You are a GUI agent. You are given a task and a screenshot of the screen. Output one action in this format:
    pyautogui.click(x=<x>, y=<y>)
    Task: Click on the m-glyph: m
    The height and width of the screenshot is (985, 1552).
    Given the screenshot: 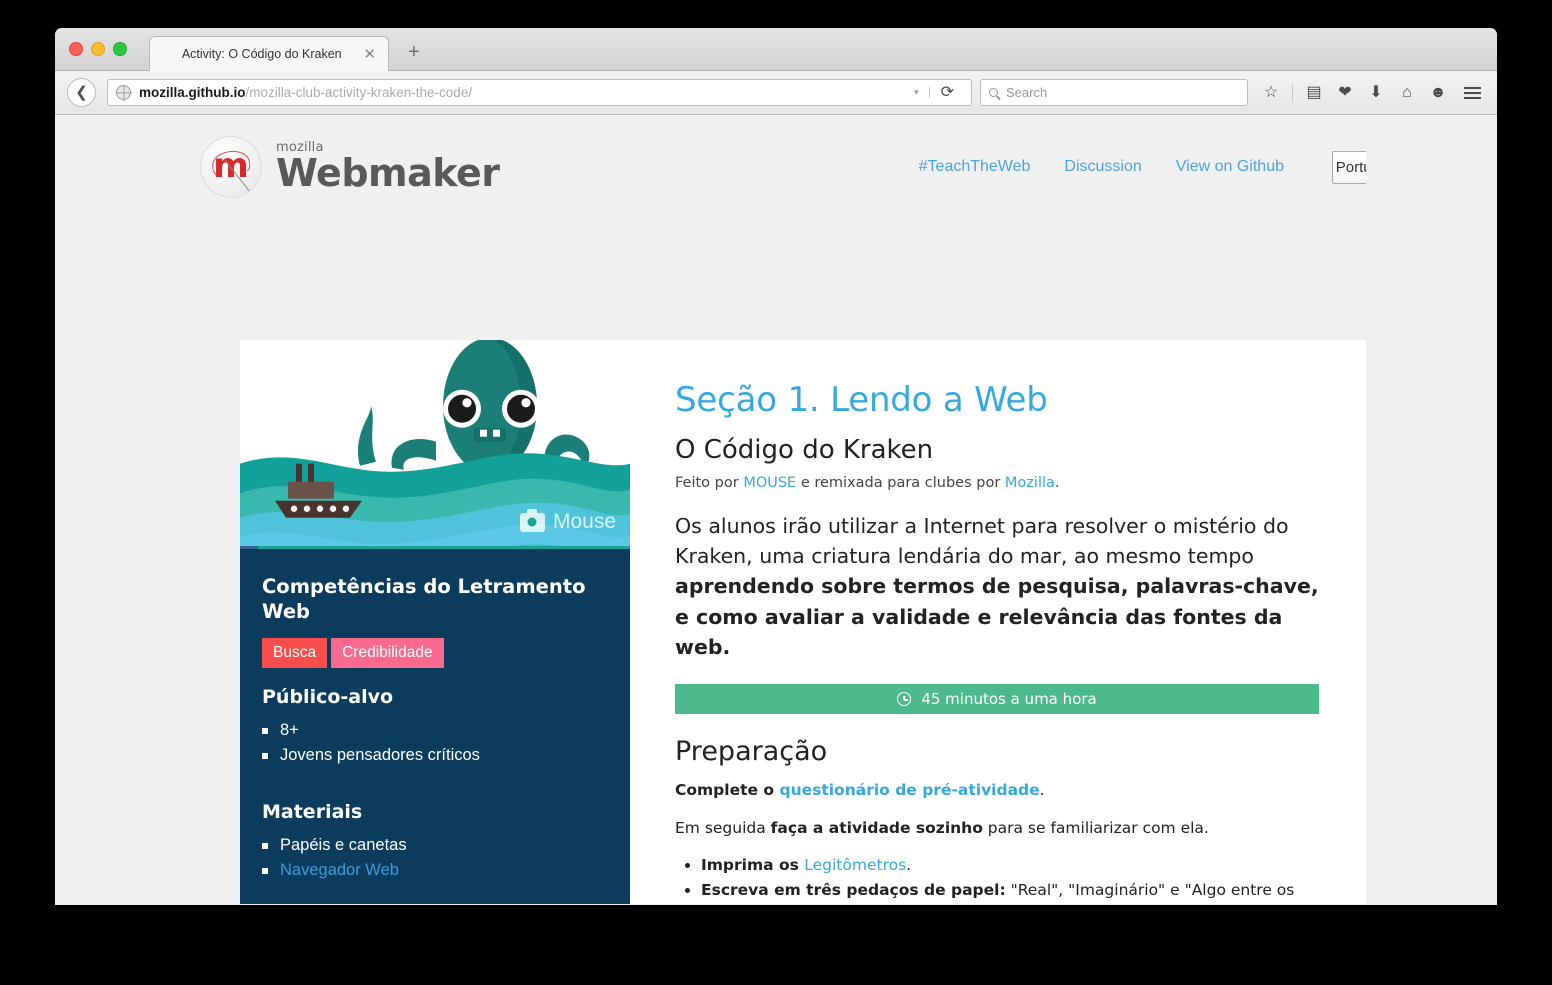 What is the action you would take?
    pyautogui.click(x=231, y=165)
    